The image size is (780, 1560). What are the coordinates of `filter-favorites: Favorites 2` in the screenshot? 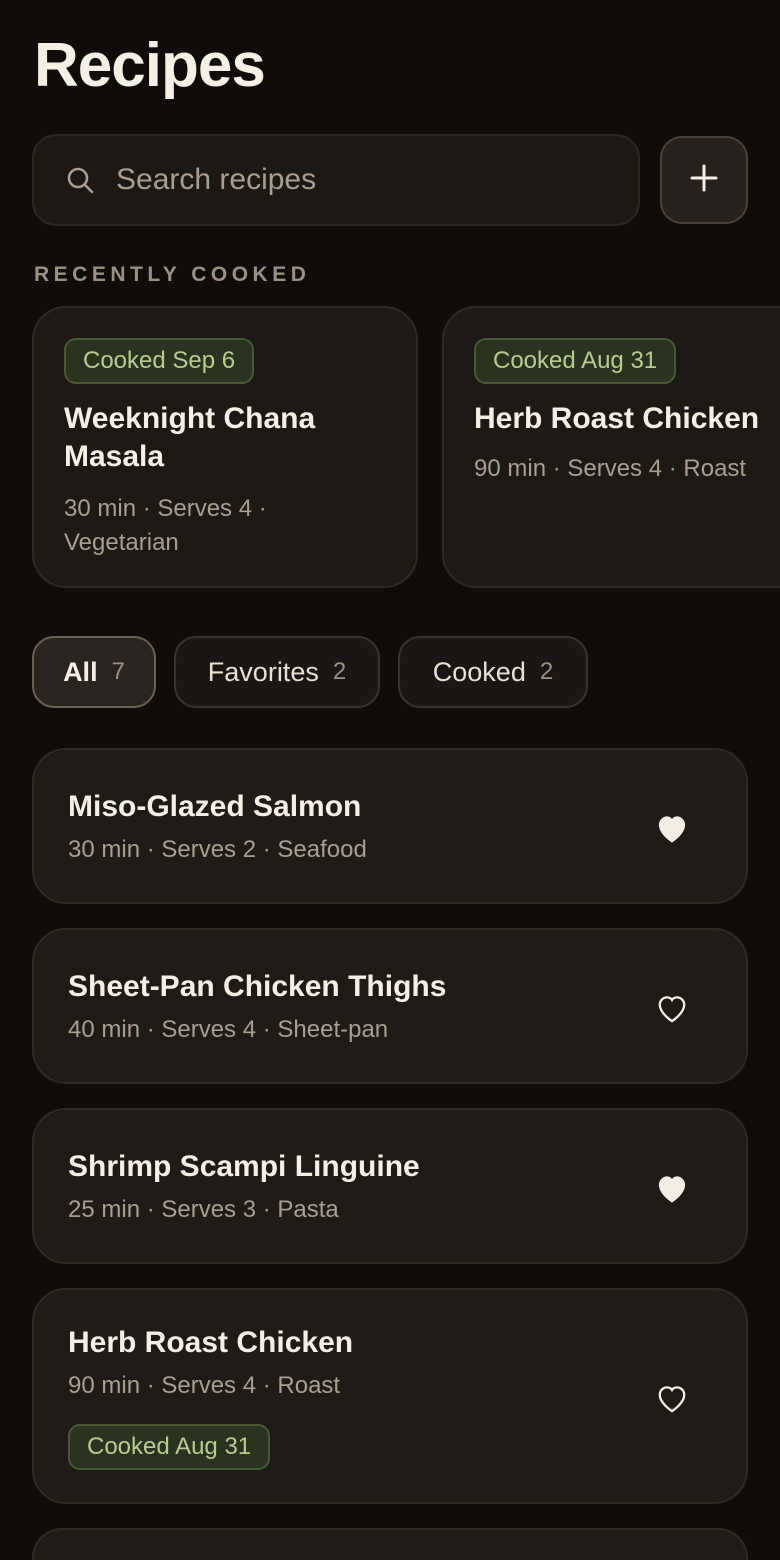 It's located at (277, 672).